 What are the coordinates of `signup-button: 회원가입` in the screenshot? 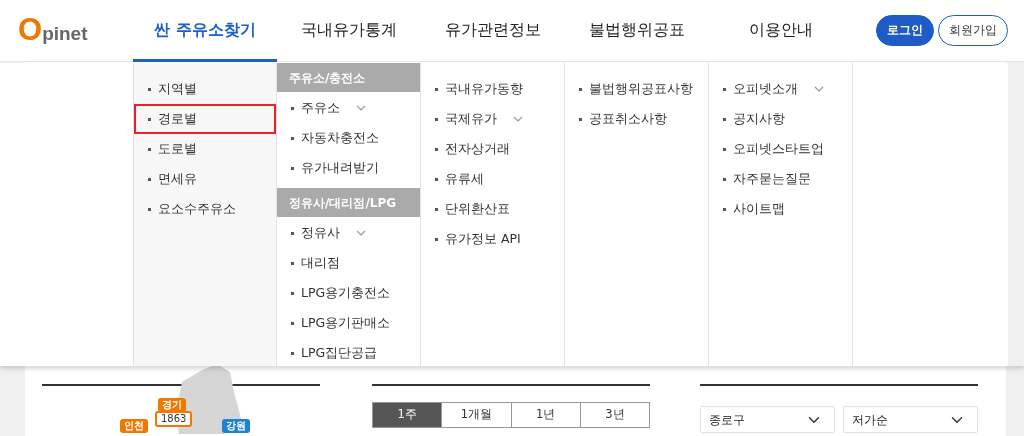 It's located at (973, 30).